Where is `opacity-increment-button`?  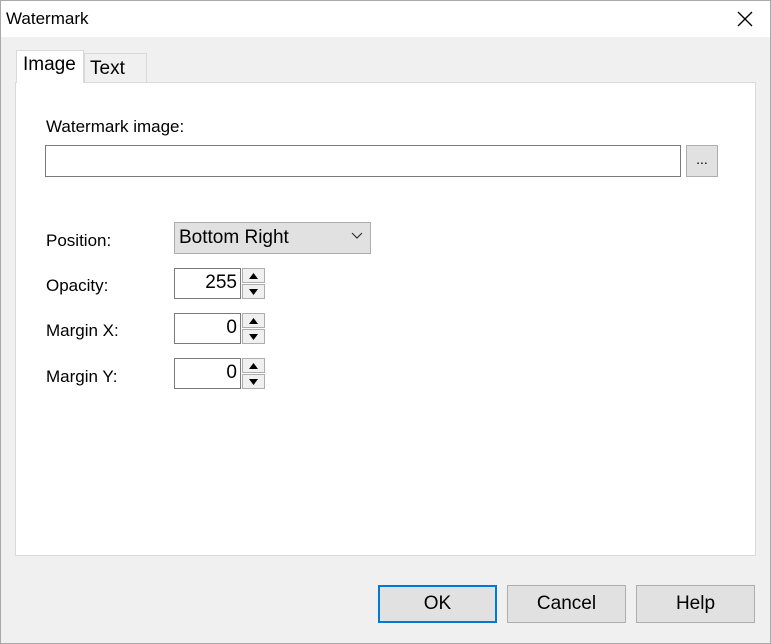 opacity-increment-button is located at coordinates (253, 275).